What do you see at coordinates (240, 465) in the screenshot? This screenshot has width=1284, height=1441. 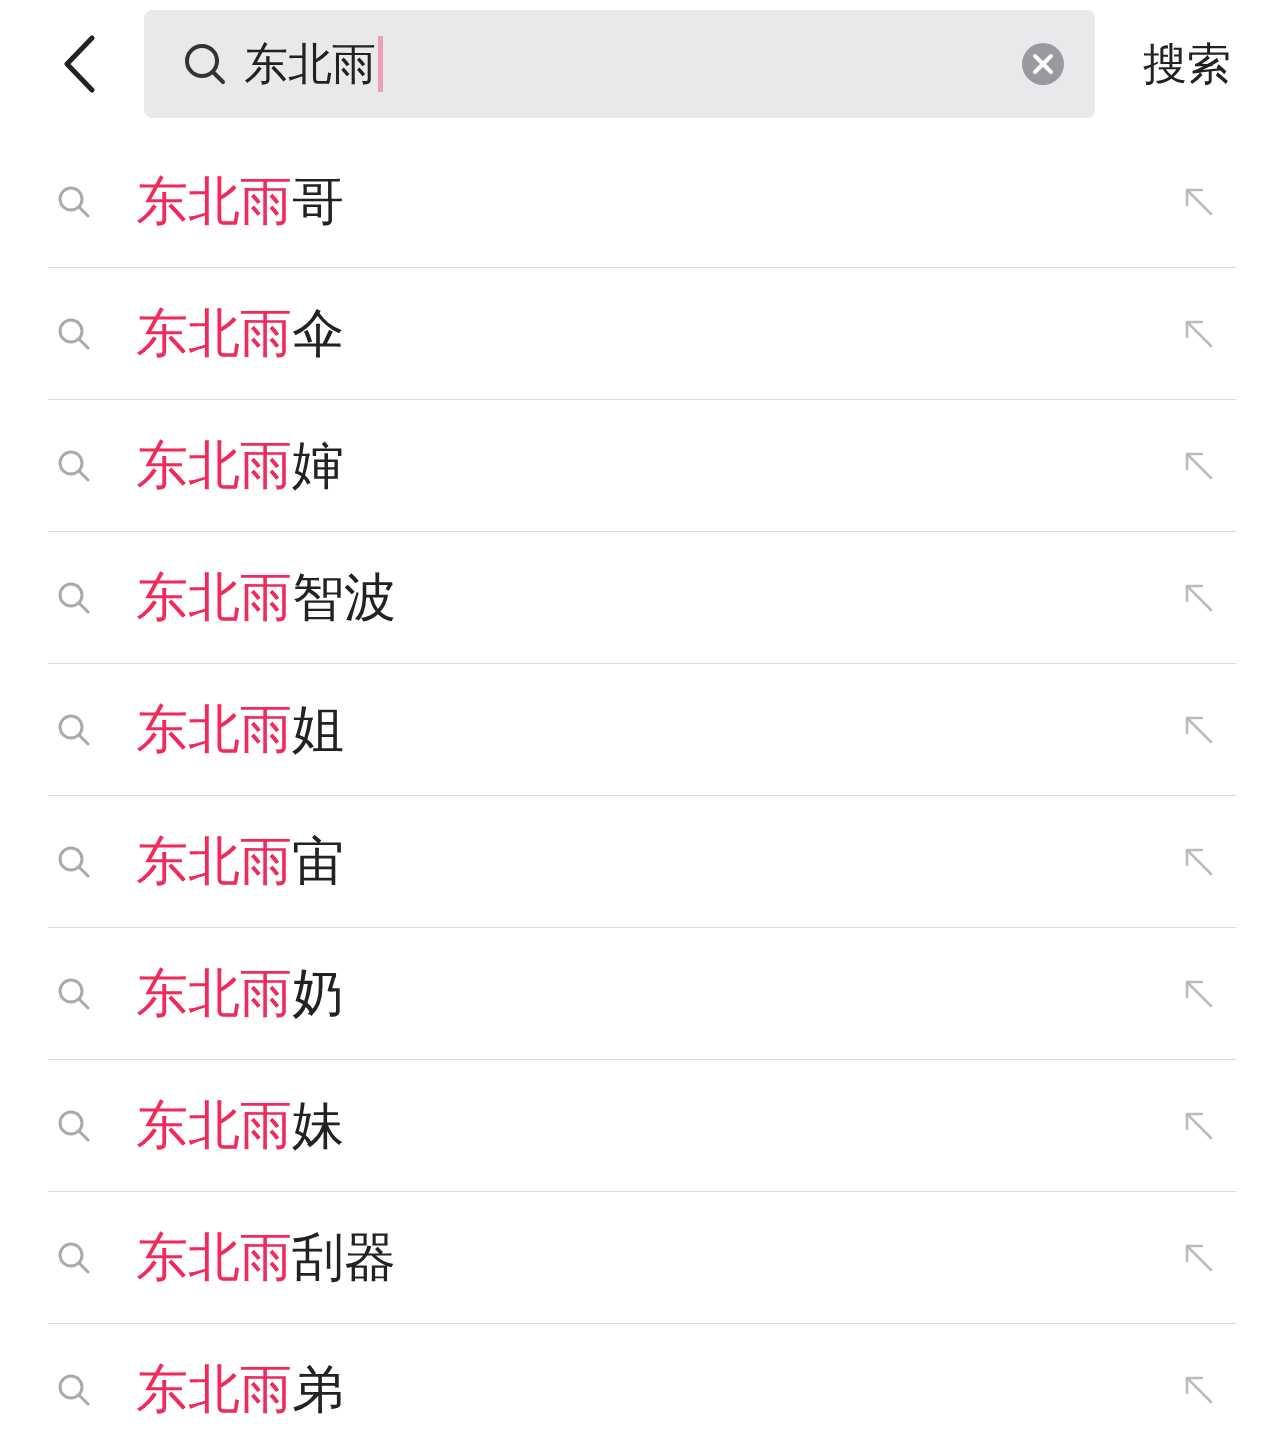 I see `suggestion-text: 东北雨婶` at bounding box center [240, 465].